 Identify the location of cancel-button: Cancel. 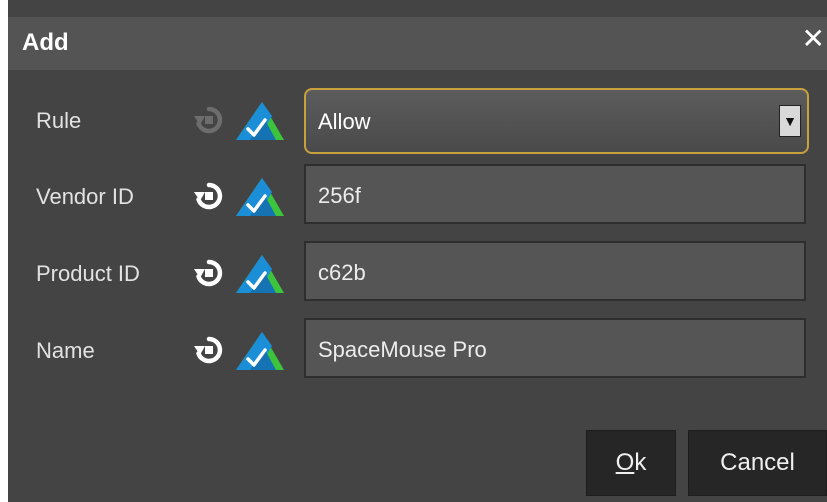
(757, 463).